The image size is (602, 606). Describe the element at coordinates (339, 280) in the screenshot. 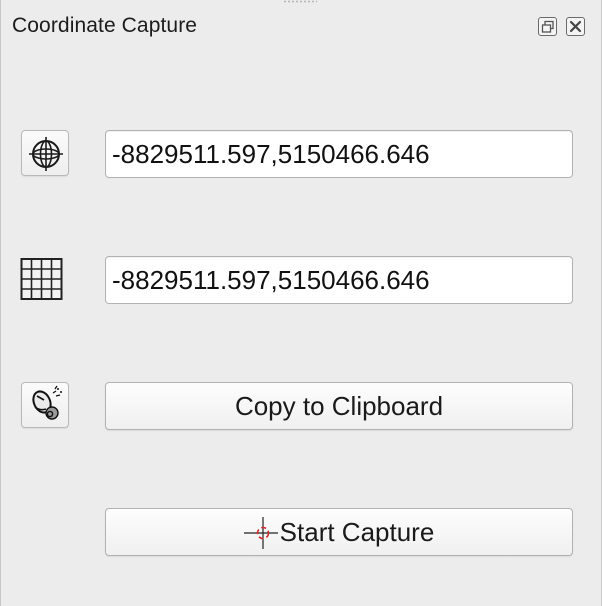

I see `user-crs-coordinate-field` at that location.